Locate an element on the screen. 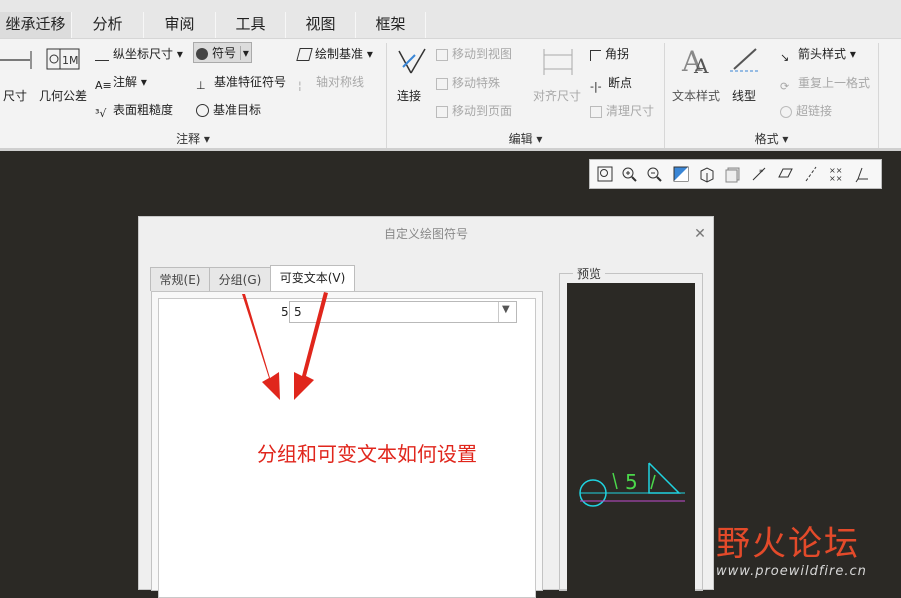  refit-icon is located at coordinates (605, 174).